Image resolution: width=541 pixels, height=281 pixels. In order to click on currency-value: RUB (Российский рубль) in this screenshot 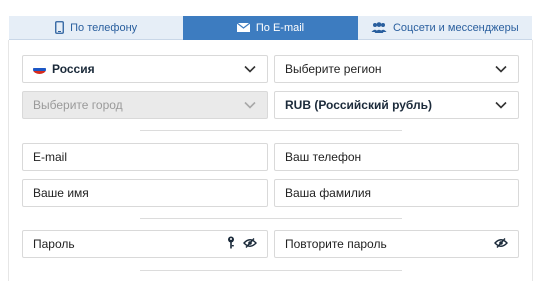, I will do `click(359, 105)`.